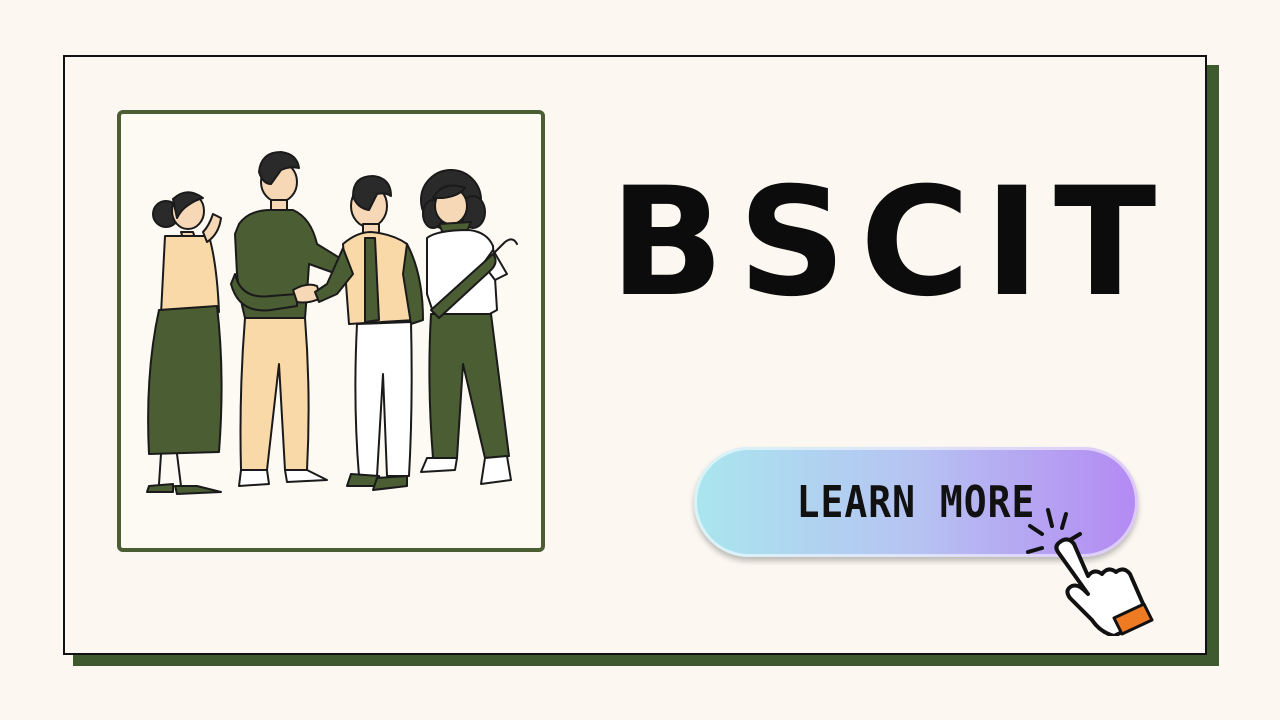 This screenshot has width=1280, height=720. What do you see at coordinates (332, 323) in the screenshot?
I see `people-illustration-icon` at bounding box center [332, 323].